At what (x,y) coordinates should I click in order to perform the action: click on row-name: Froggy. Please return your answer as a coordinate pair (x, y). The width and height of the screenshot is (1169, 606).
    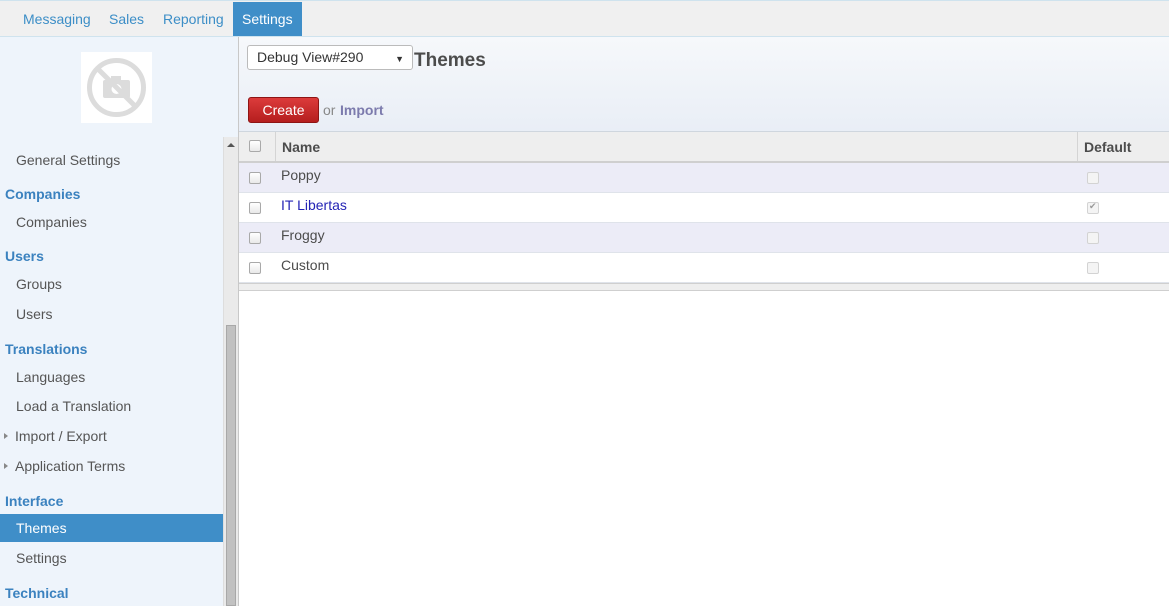
    Looking at the image, I should click on (303, 235).